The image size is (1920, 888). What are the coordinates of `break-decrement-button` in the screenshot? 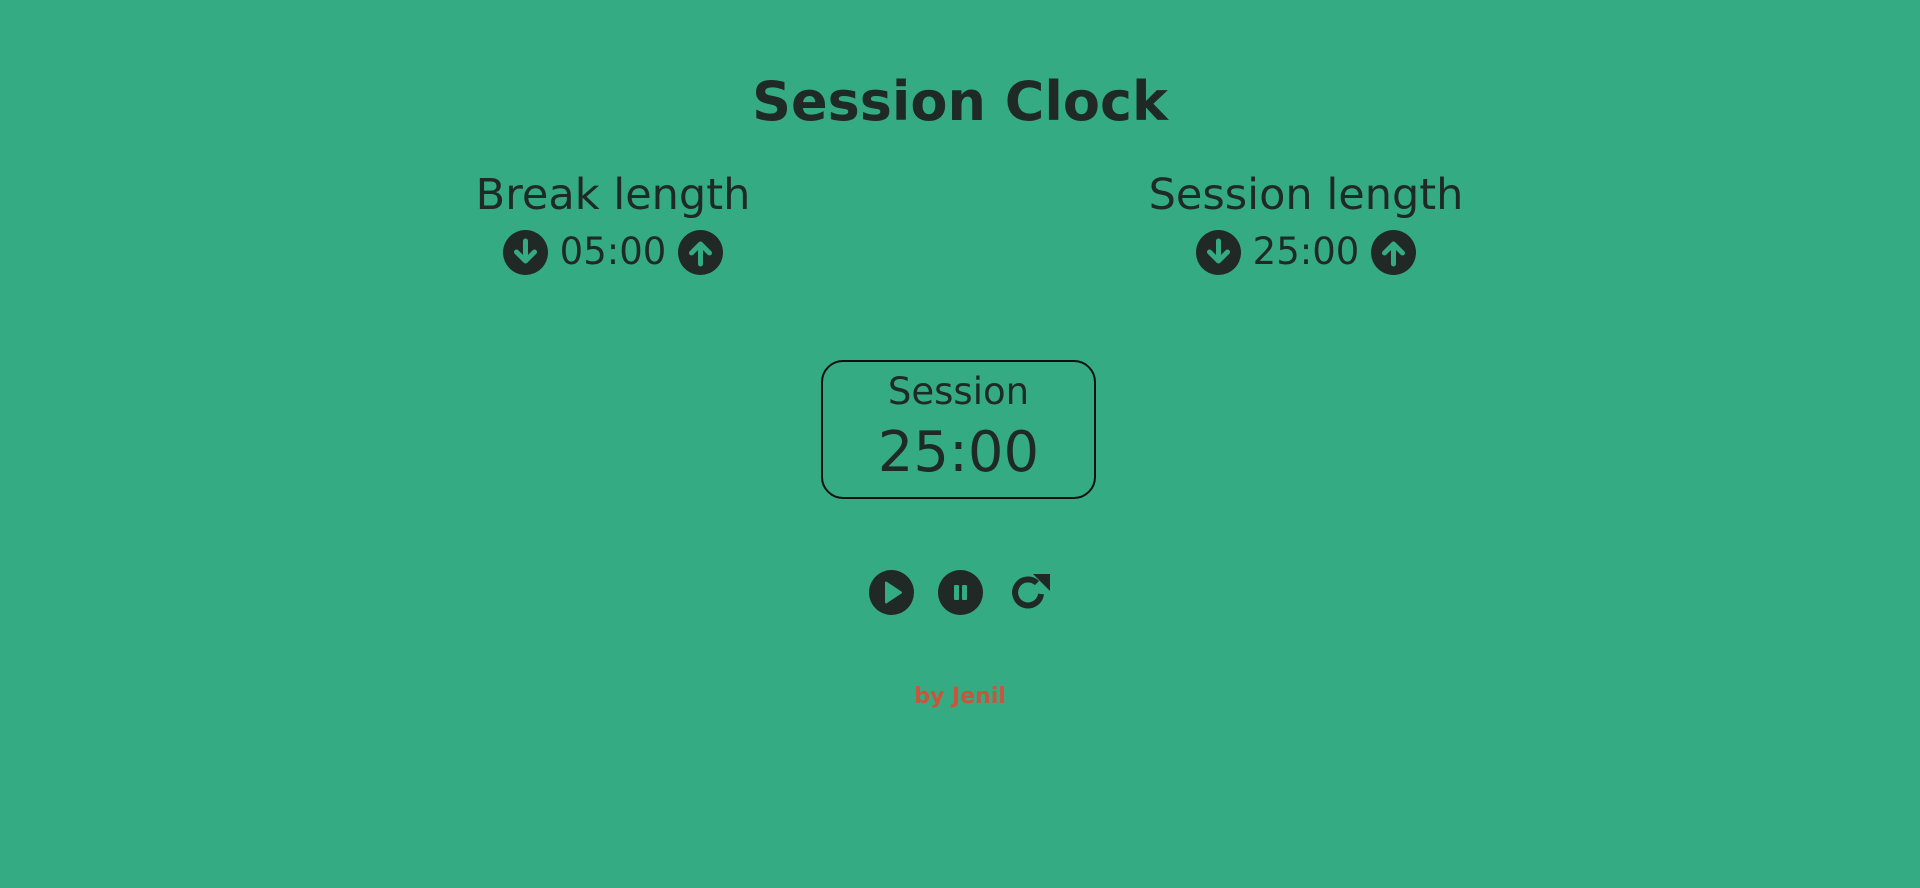 It's located at (525, 252).